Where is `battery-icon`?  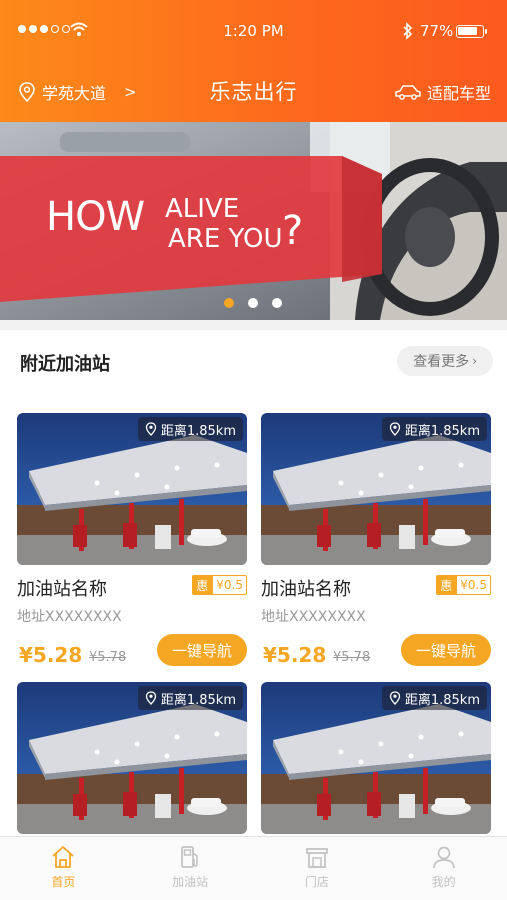
battery-icon is located at coordinates (471, 31).